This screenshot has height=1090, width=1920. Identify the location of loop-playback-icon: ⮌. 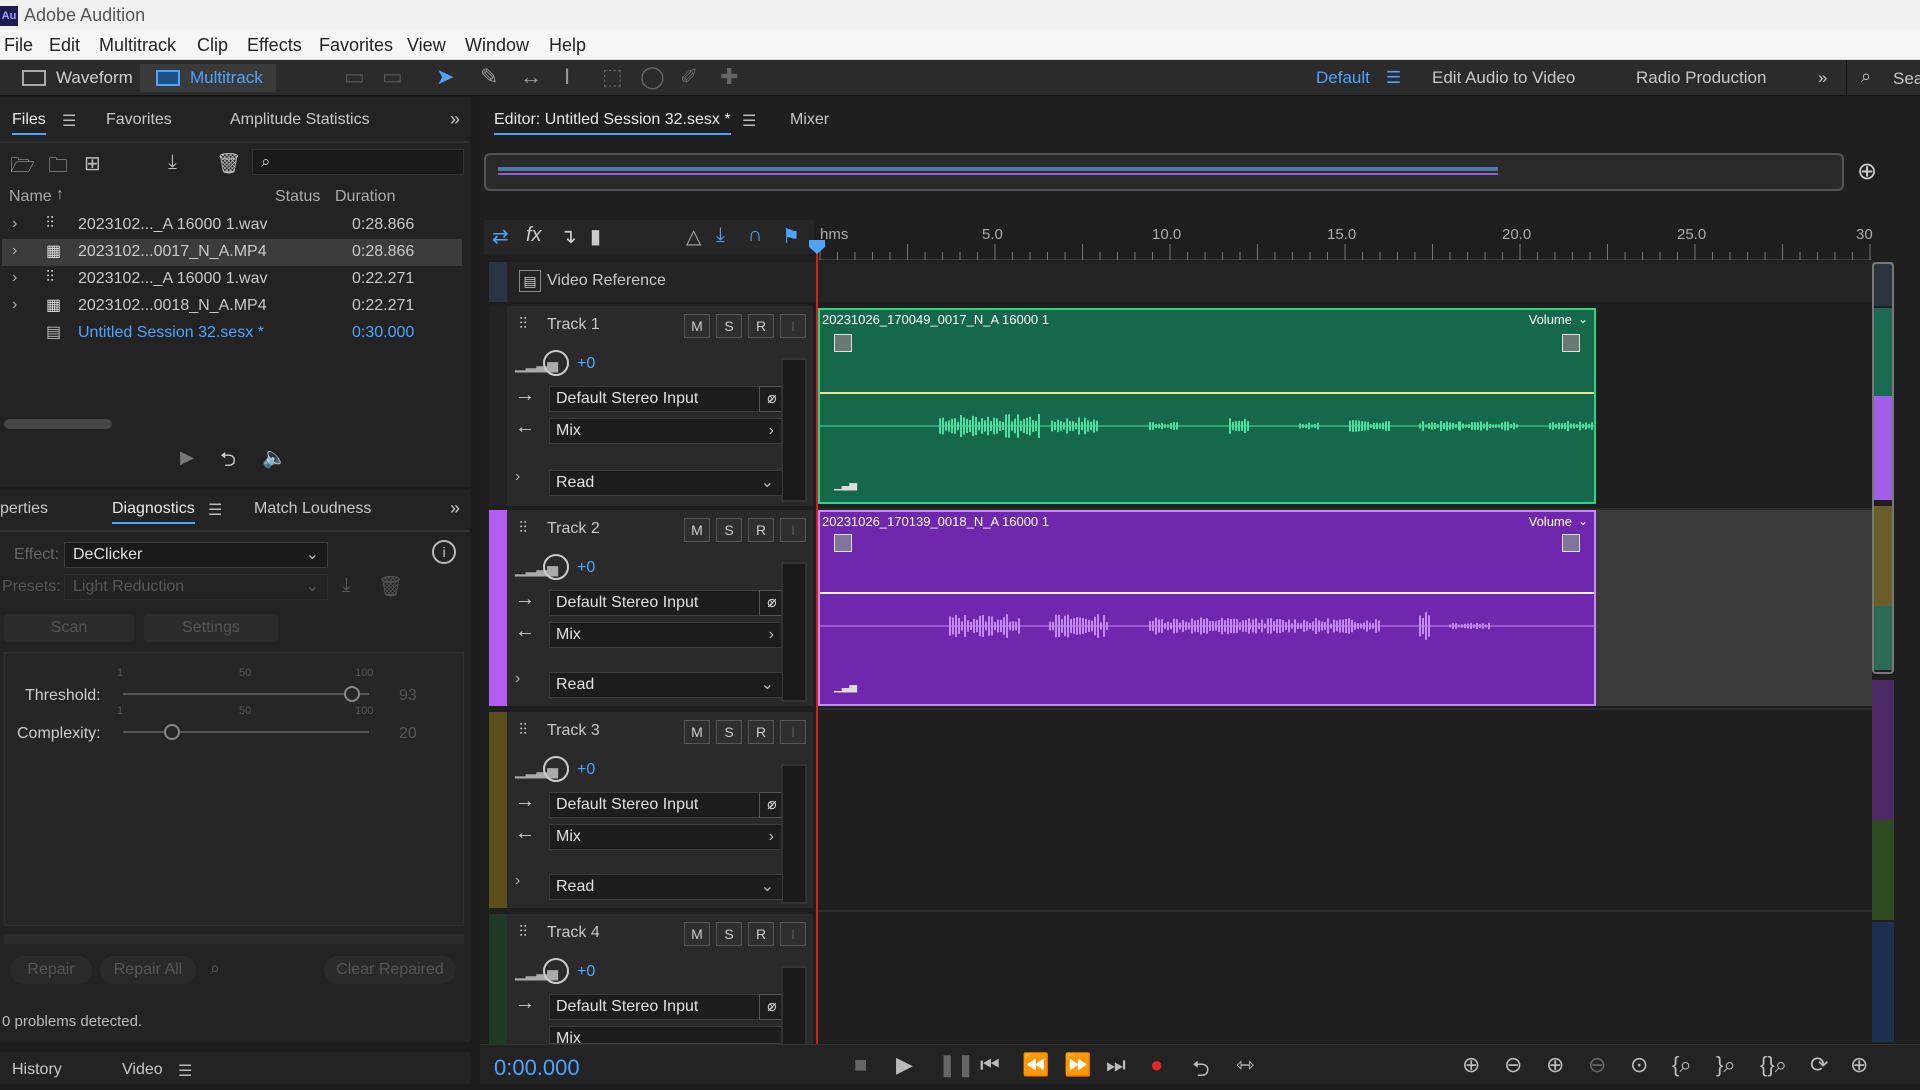
(1201, 1071).